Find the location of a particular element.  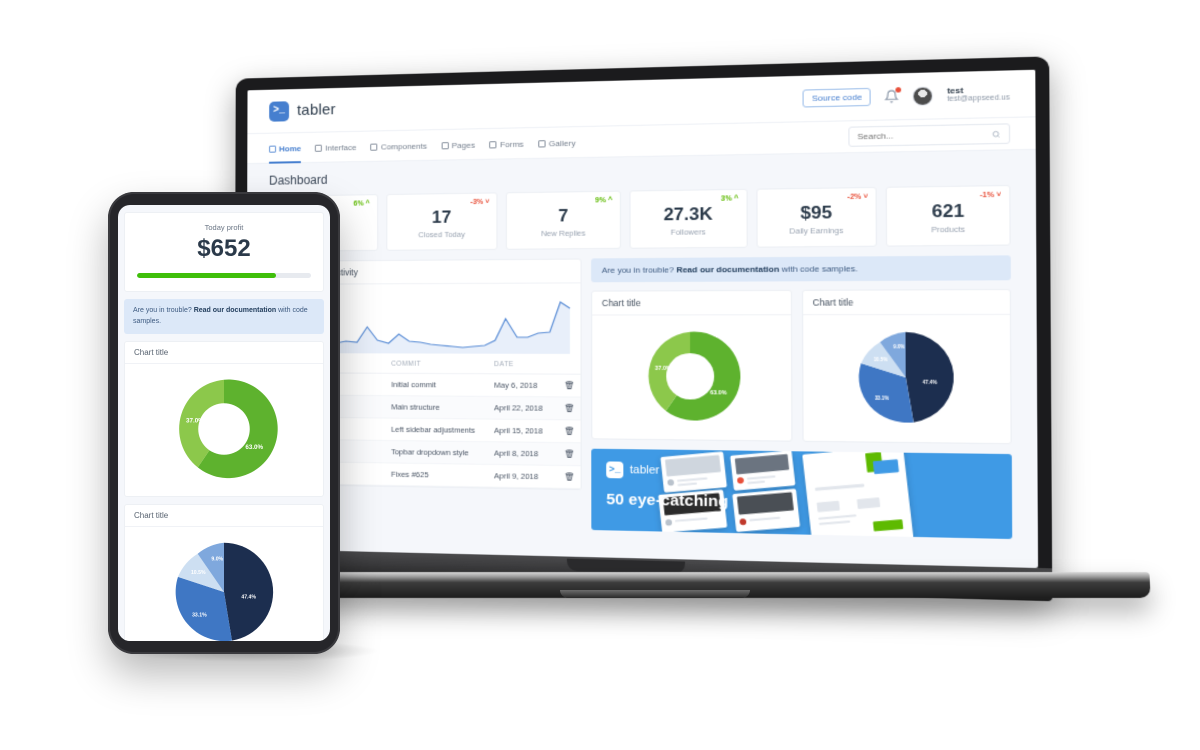

brand: >_ tabler is located at coordinates (302, 111).